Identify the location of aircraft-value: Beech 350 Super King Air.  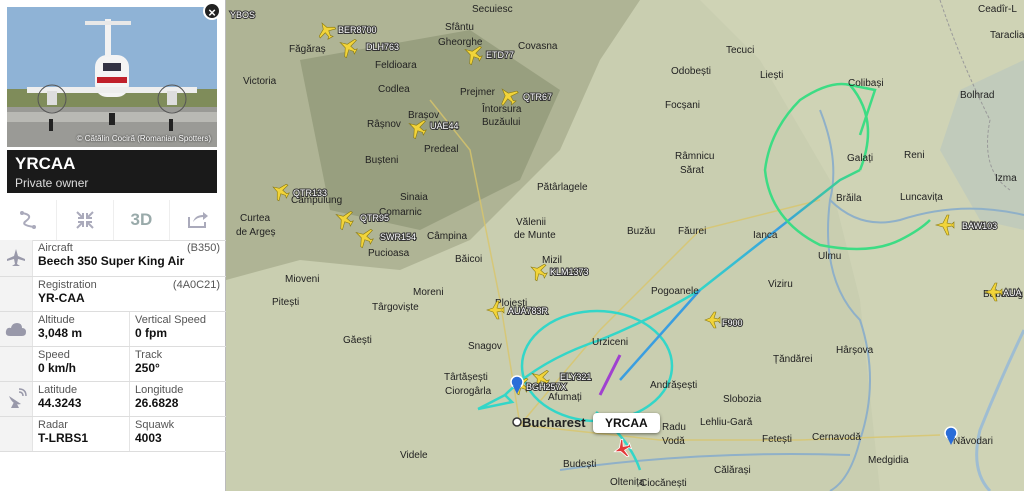
(111, 261).